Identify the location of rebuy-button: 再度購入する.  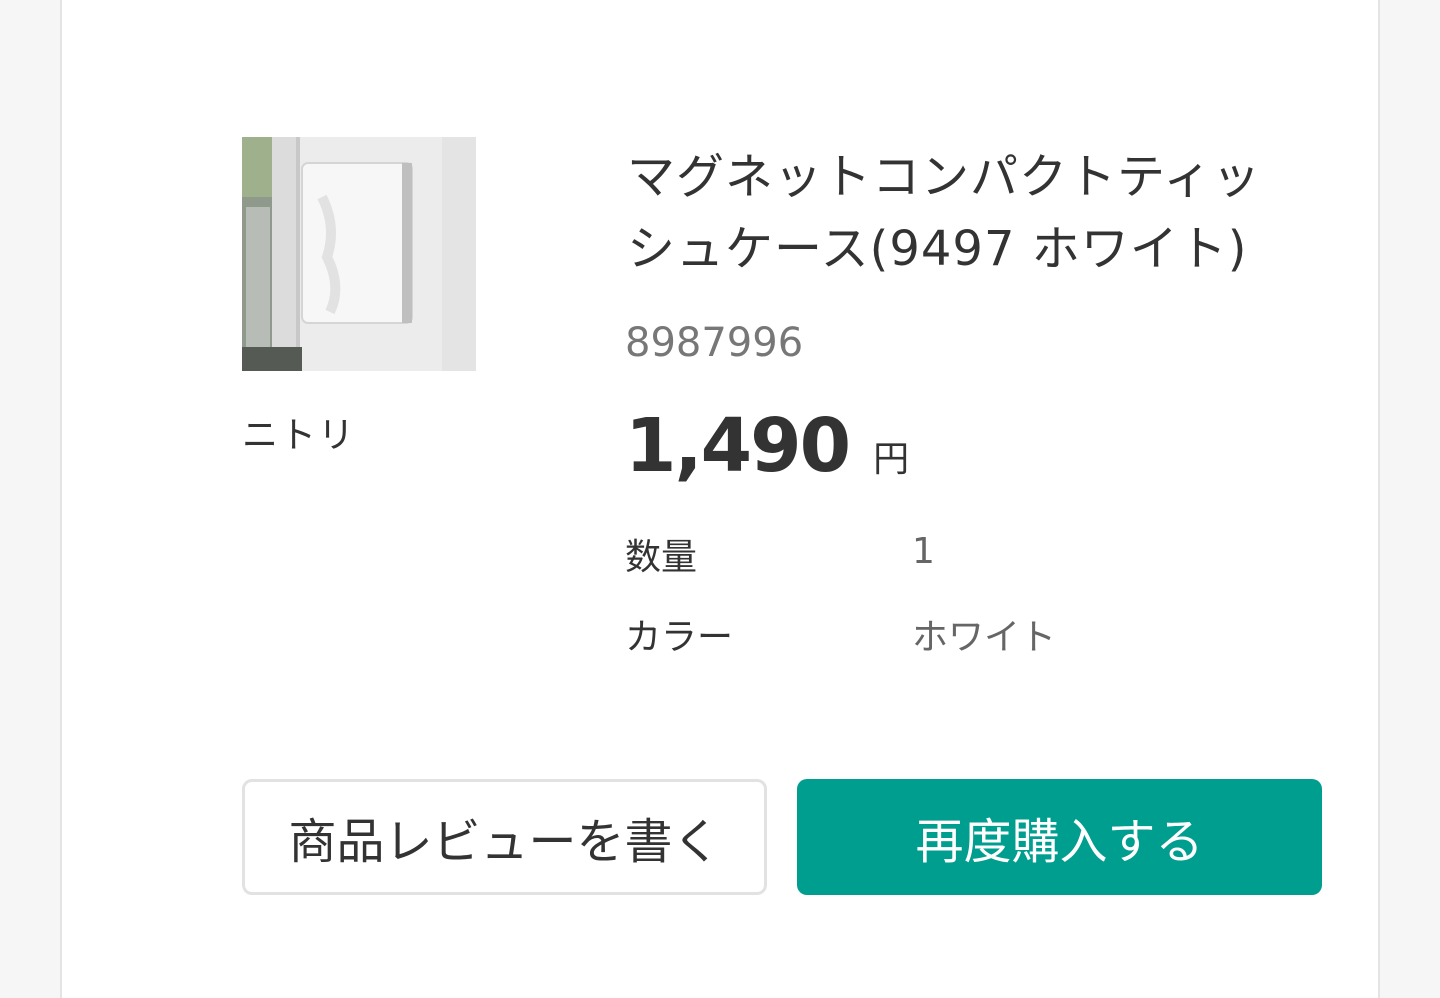
(1059, 837).